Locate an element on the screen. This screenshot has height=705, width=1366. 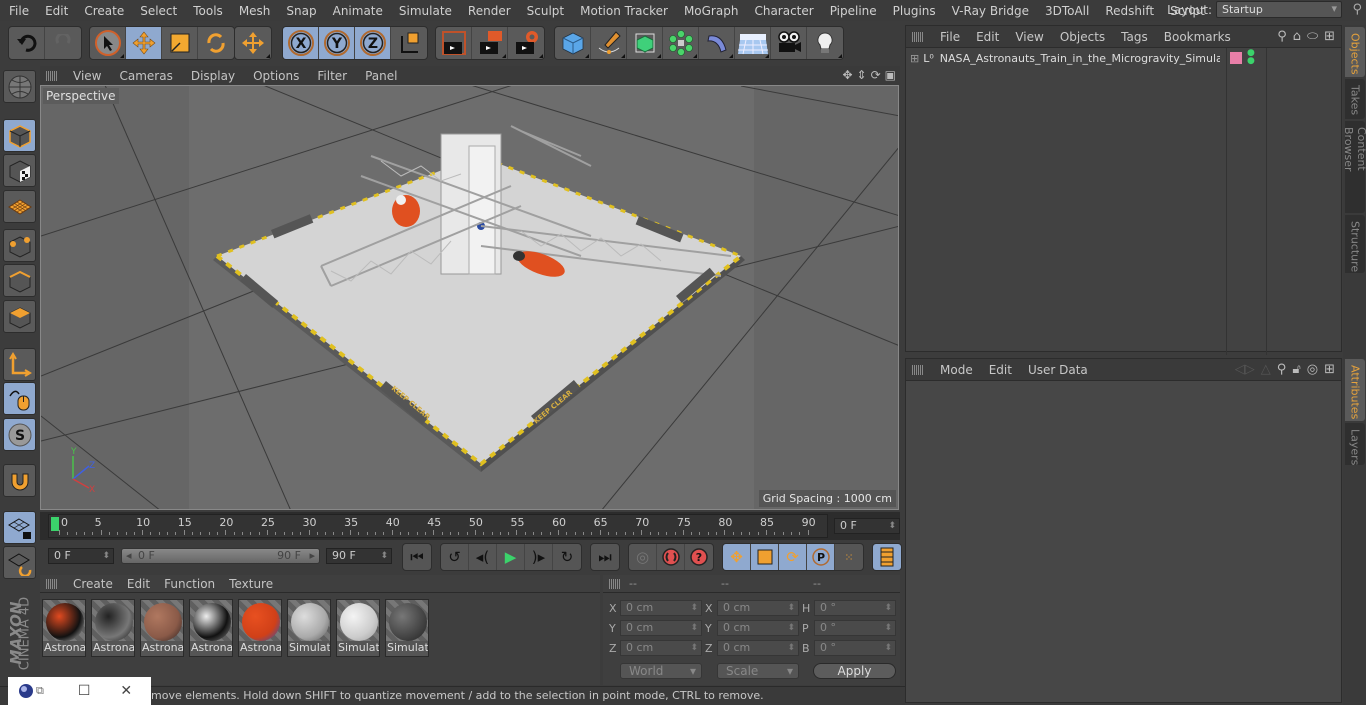
play-icon: ▶ is located at coordinates (511, 557).